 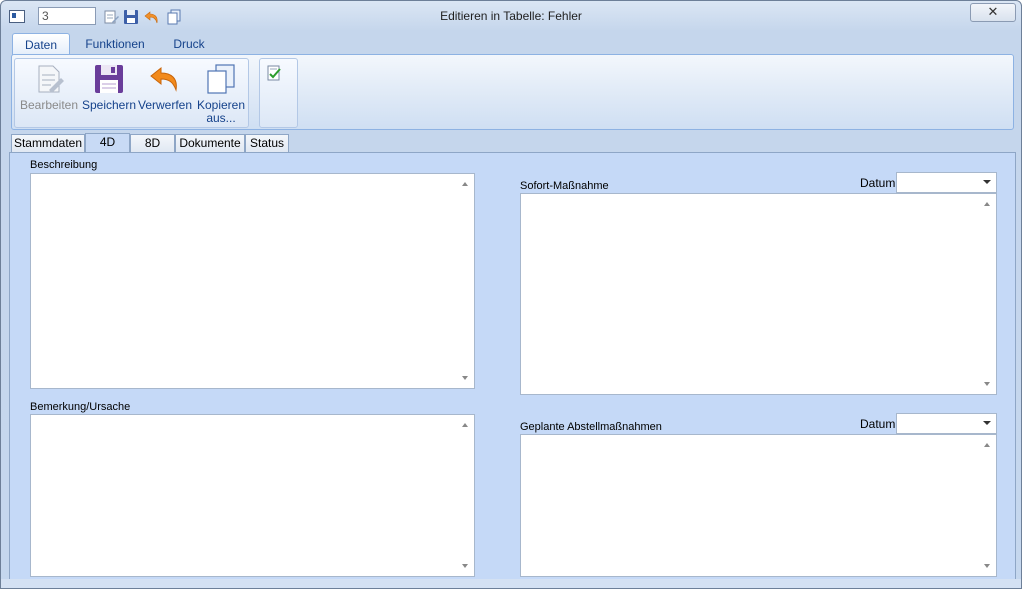 What do you see at coordinates (758, 505) in the screenshot?
I see `planned-actions-textarea` at bounding box center [758, 505].